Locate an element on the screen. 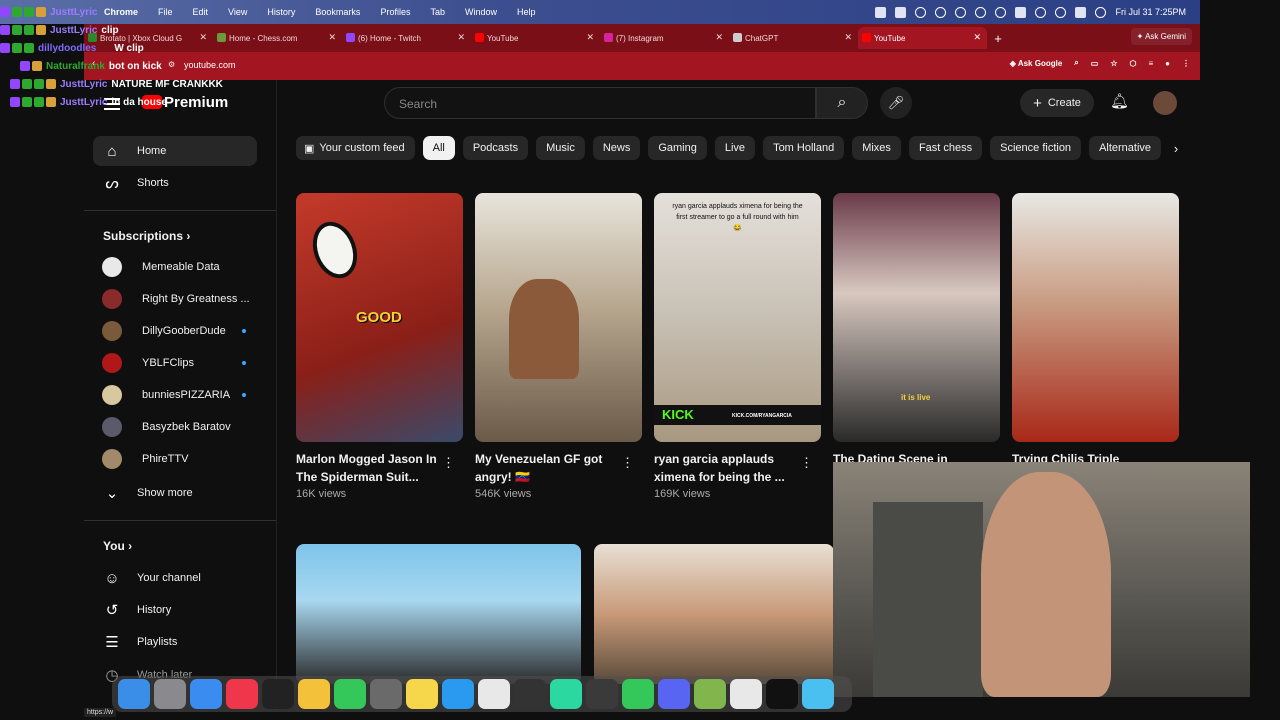 Image resolution: width=1280 pixels, height=720 pixels. subscriptions-heading: Subscriptions › is located at coordinates (146, 236).